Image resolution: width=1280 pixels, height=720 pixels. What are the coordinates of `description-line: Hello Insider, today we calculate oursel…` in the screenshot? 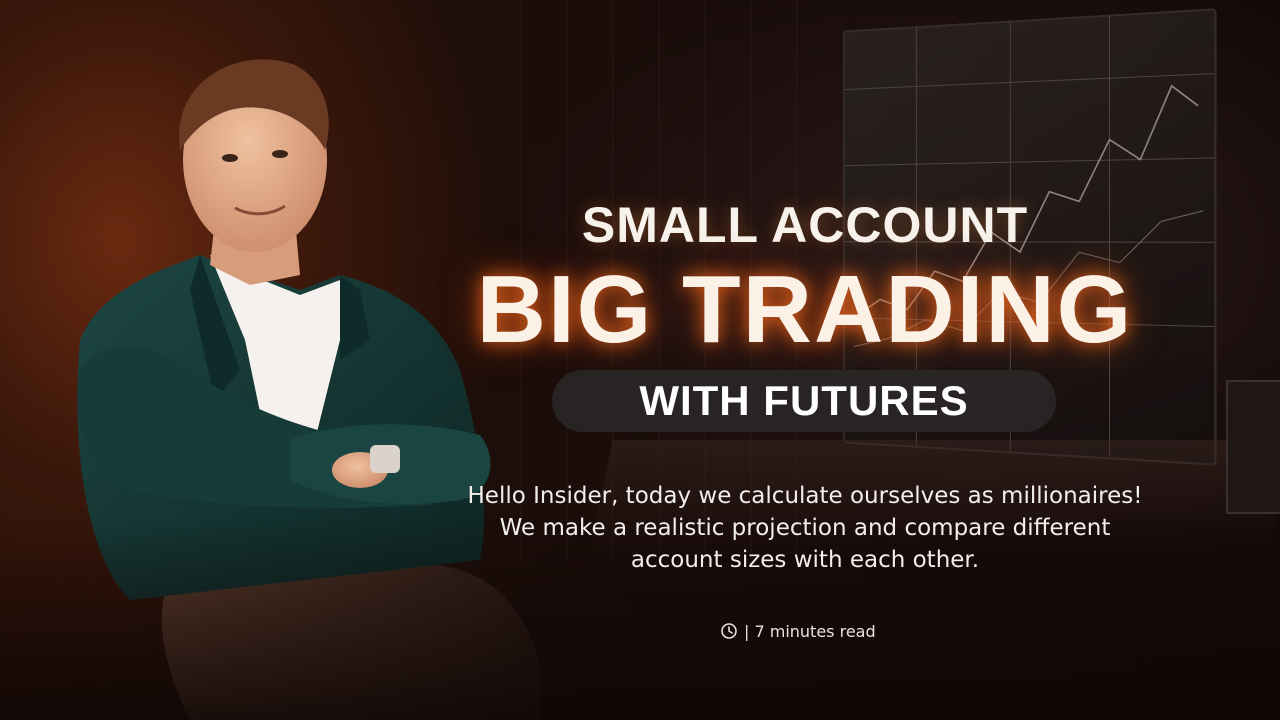 It's located at (805, 496).